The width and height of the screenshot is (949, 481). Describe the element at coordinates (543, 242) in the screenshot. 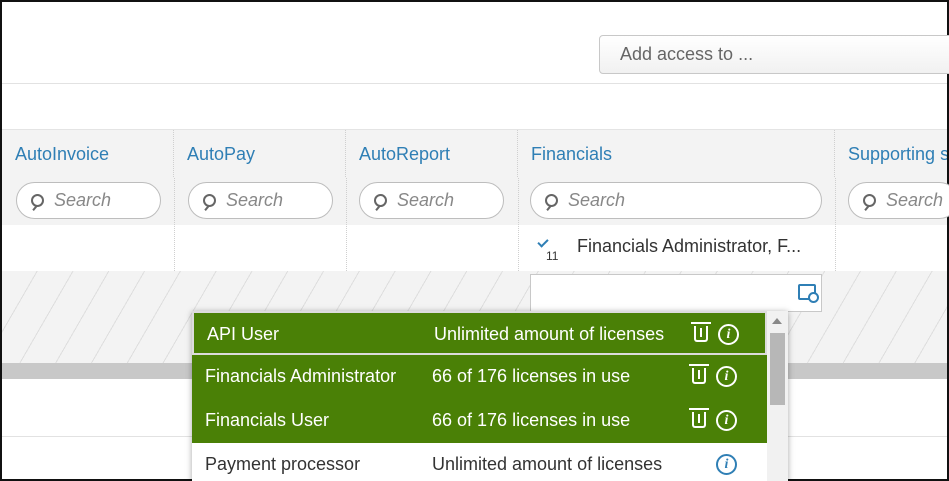

I see `check-icon` at that location.